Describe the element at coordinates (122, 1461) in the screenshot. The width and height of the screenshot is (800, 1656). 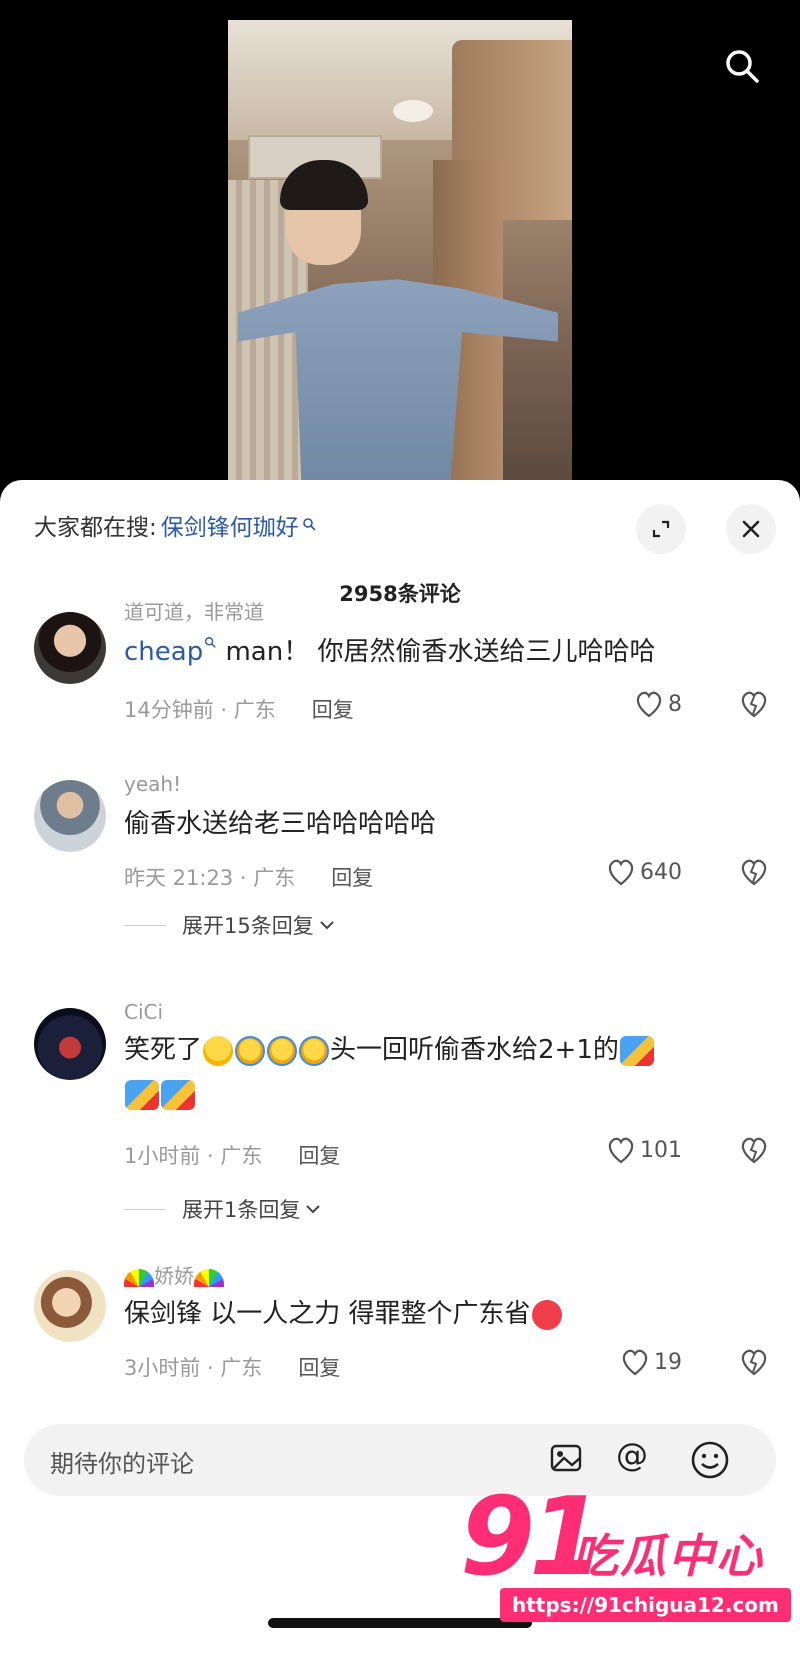
I see `comment-input: 期待你的评论` at that location.